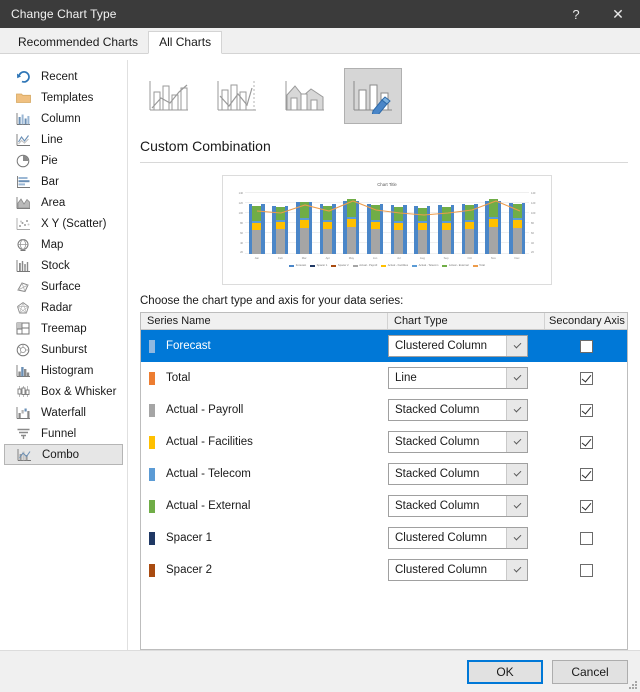 This screenshot has height=692, width=640. I want to click on stock-chart-icon, so click(23, 266).